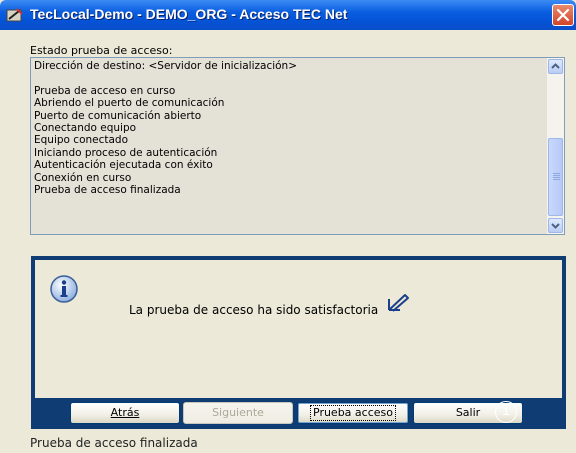 Image resolution: width=576 pixels, height=453 pixels. I want to click on chevron-down-icon, so click(555, 226).